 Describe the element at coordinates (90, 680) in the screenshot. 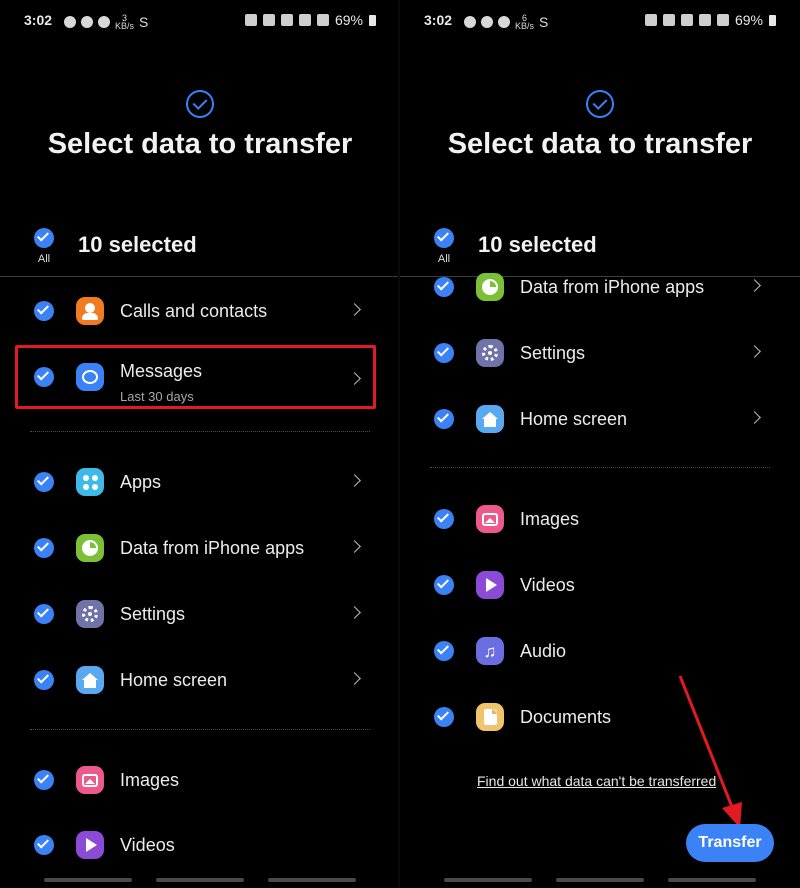

I see `home-icon` at that location.